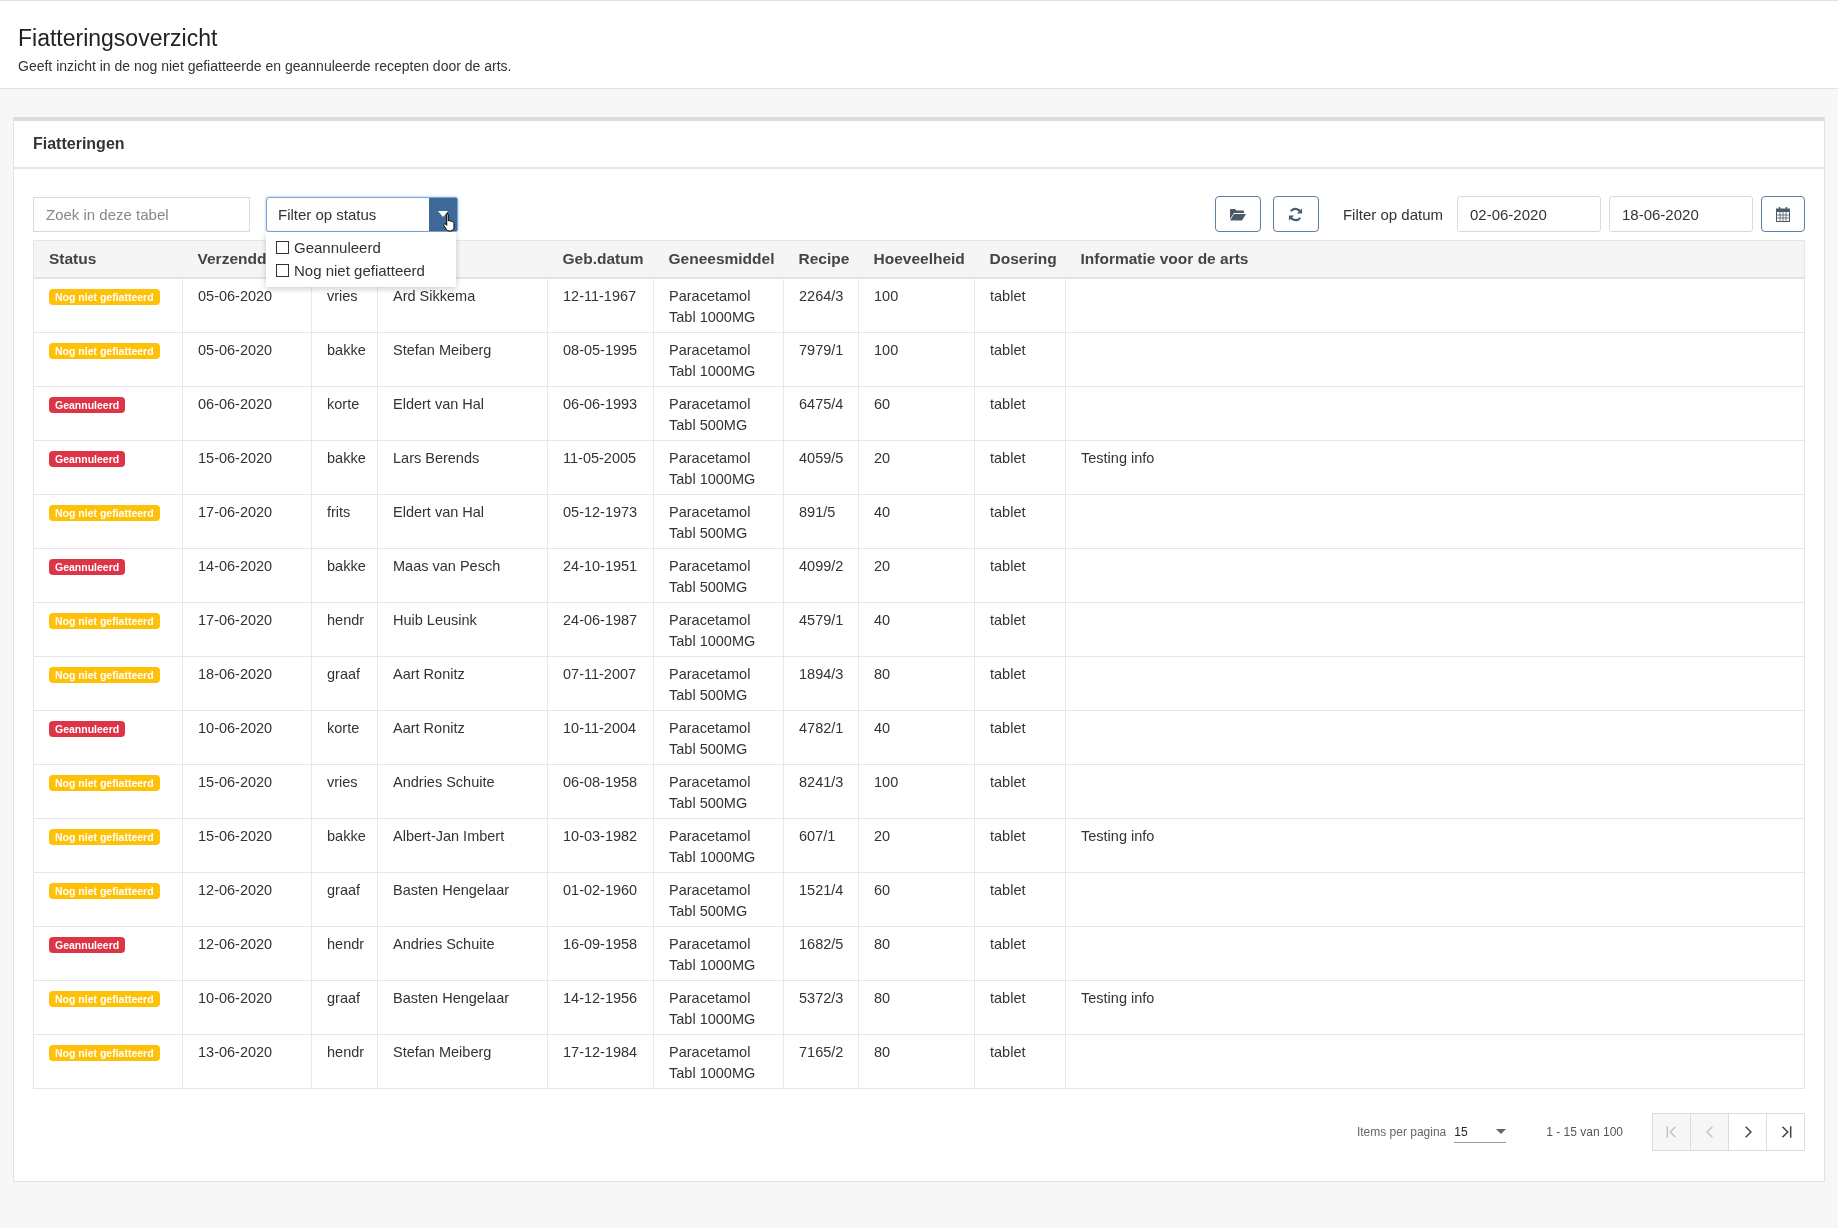 This screenshot has height=1228, width=1838. I want to click on table-cell-text: 11-05-2005, so click(600, 458).